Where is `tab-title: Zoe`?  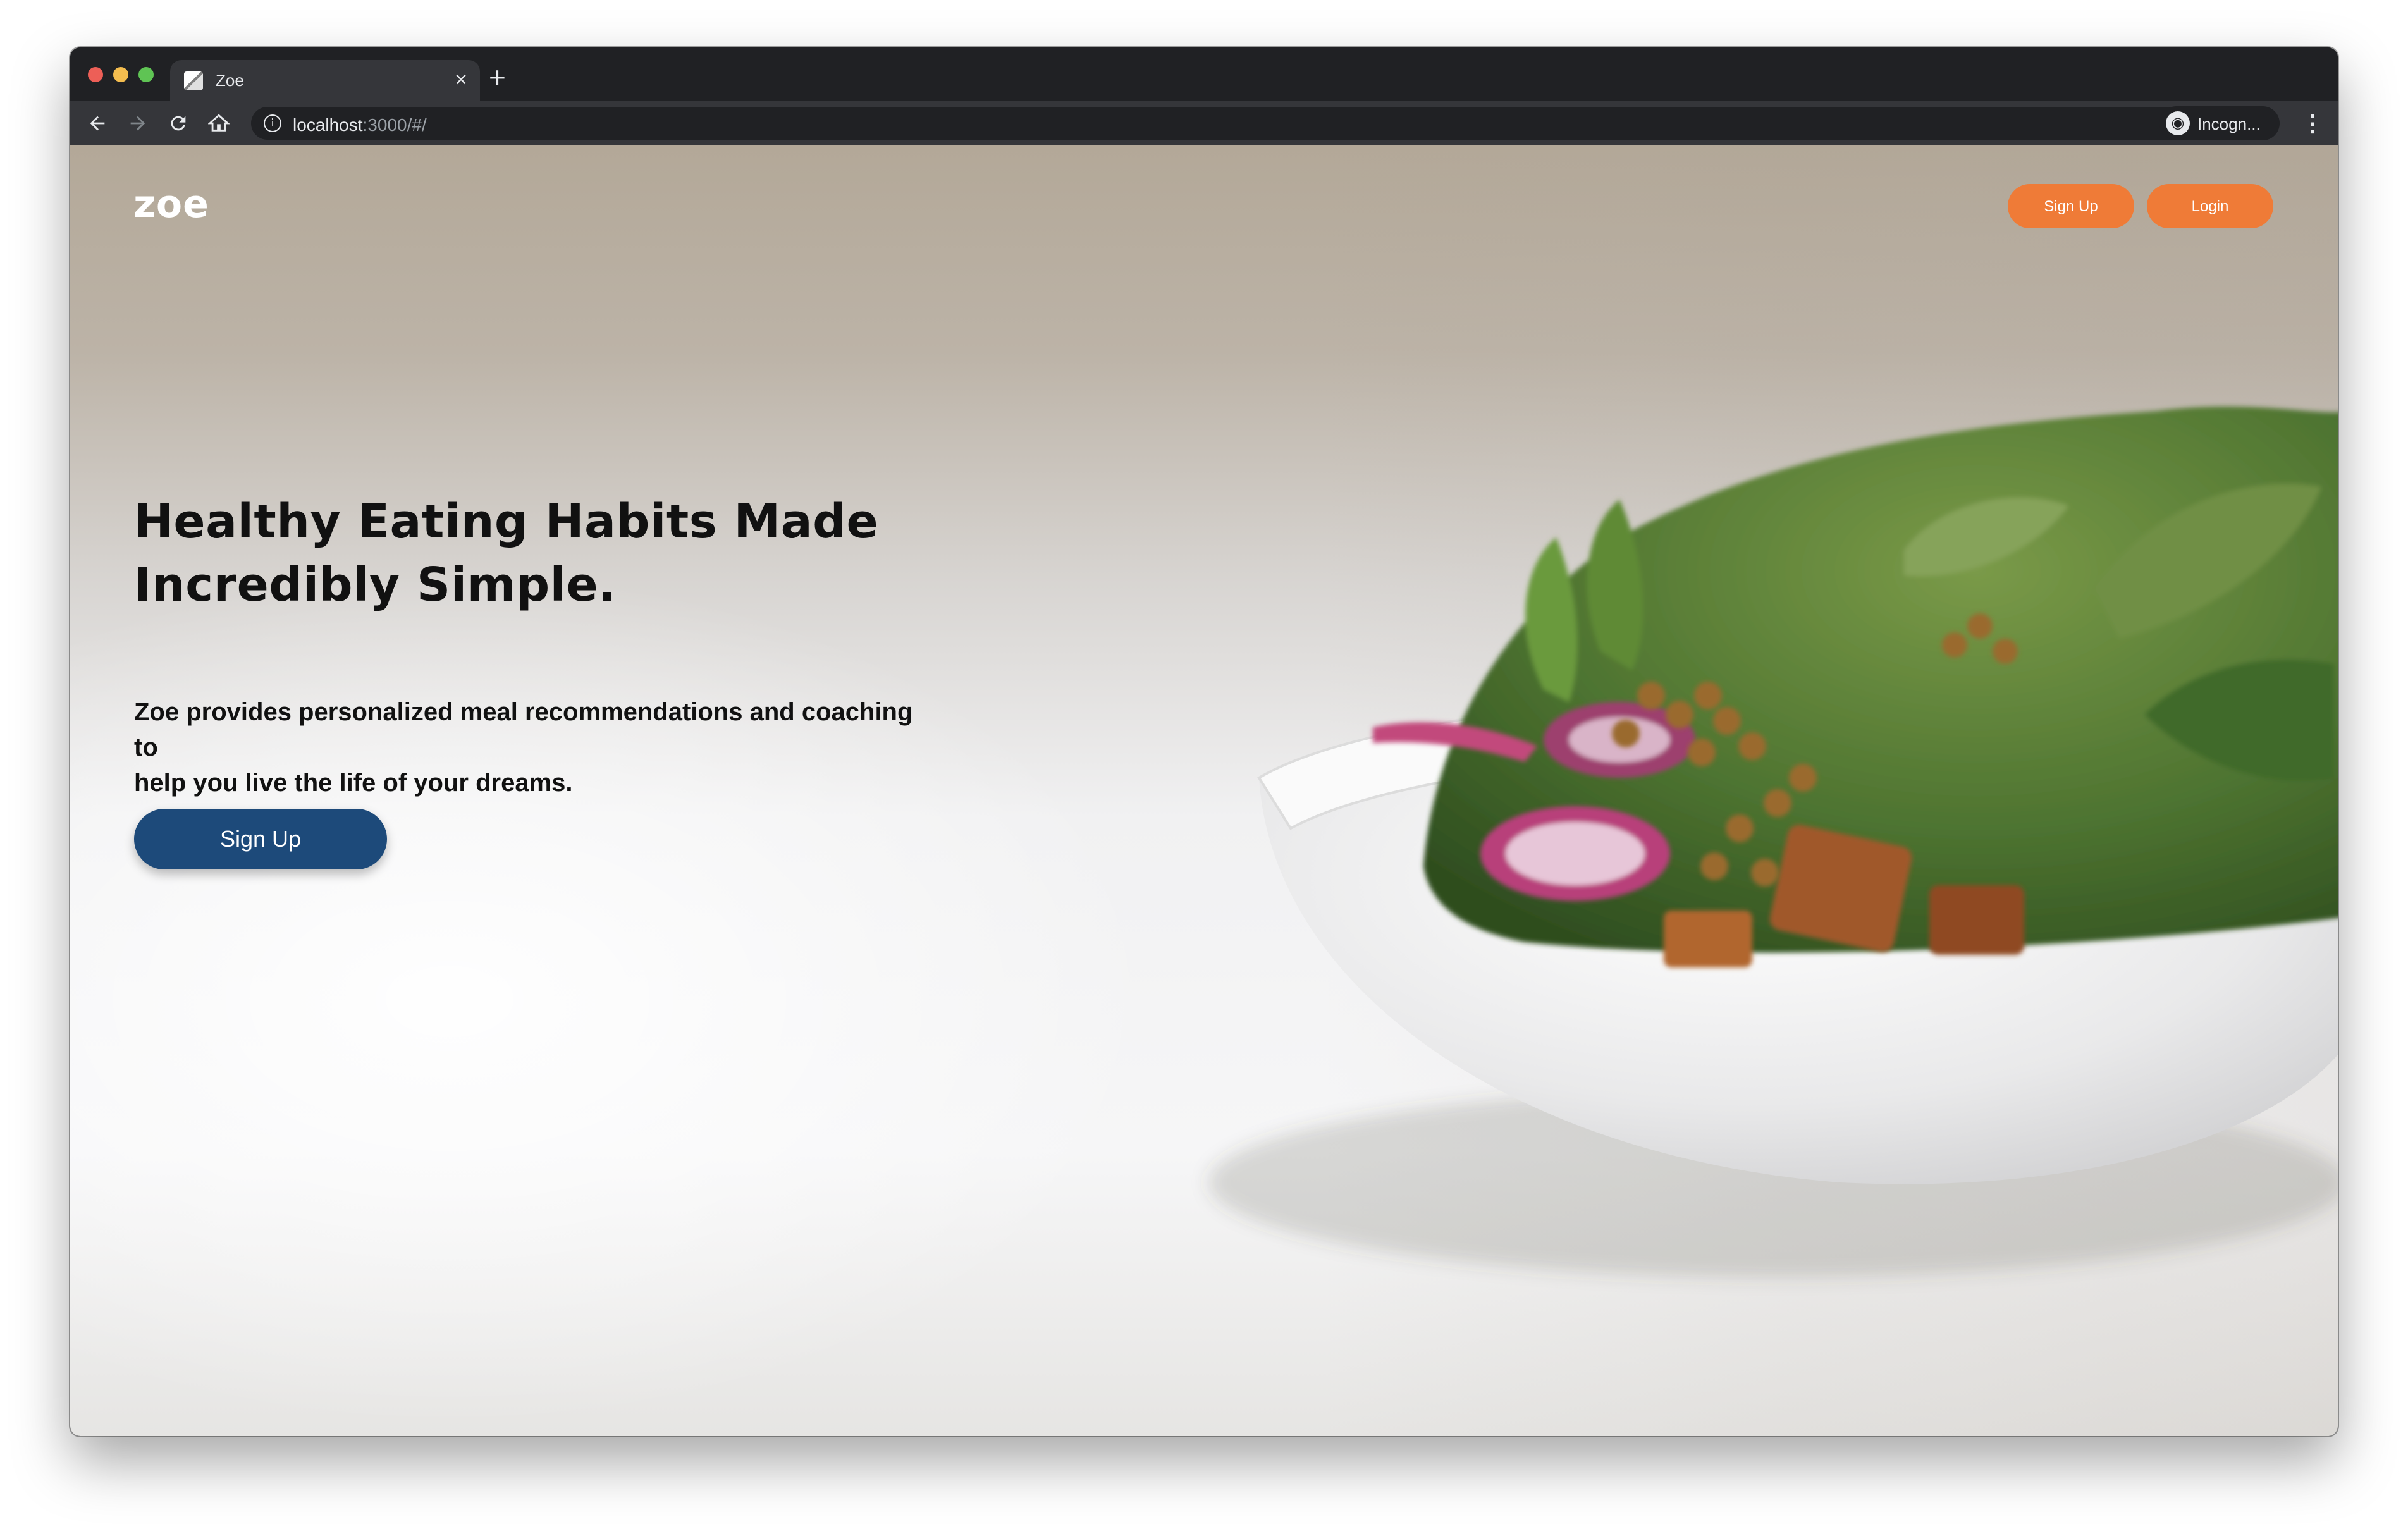 tab-title: Zoe is located at coordinates (230, 80).